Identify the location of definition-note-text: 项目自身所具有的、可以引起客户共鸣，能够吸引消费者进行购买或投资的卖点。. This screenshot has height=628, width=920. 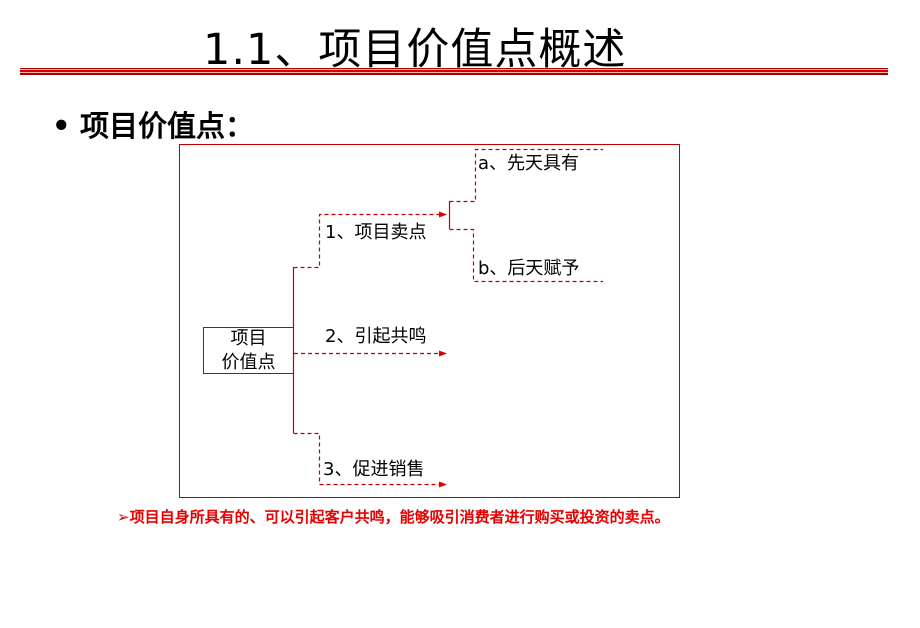
(399, 517).